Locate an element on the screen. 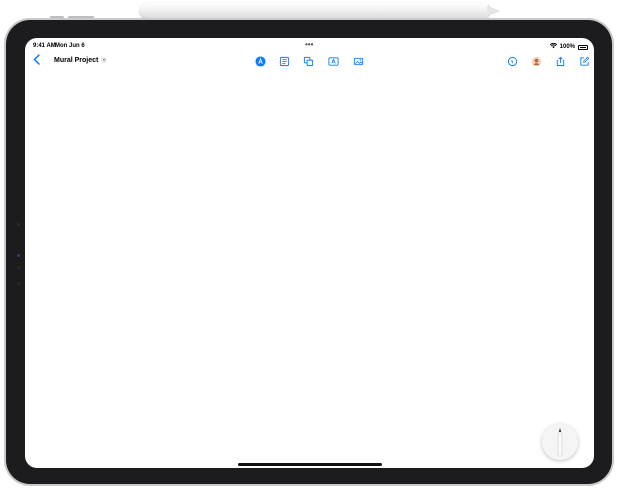 Image resolution: width=620 pixels, height=492 pixels. status-indicators: 100% is located at coordinates (568, 46).